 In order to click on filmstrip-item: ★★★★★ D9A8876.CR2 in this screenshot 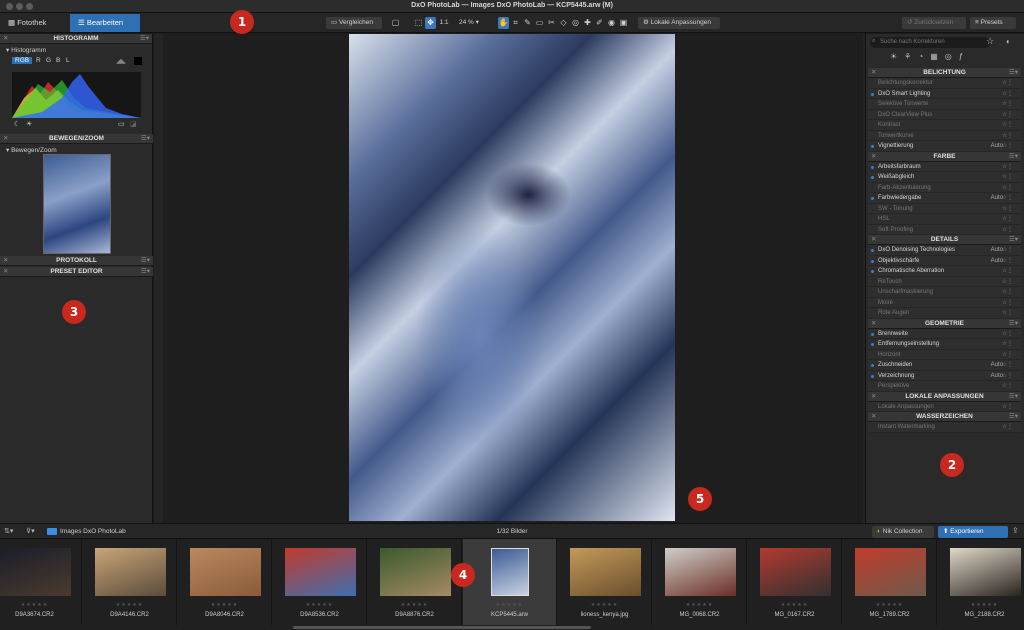, I will do `click(415, 582)`.